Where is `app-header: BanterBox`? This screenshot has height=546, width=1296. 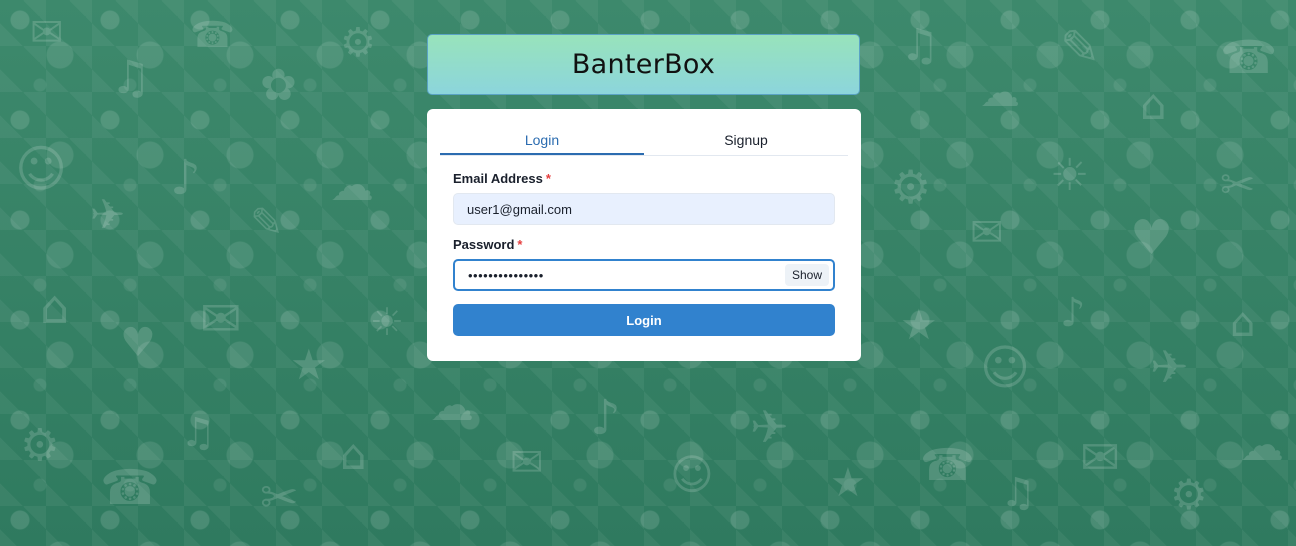 app-header: BanterBox is located at coordinates (643, 64).